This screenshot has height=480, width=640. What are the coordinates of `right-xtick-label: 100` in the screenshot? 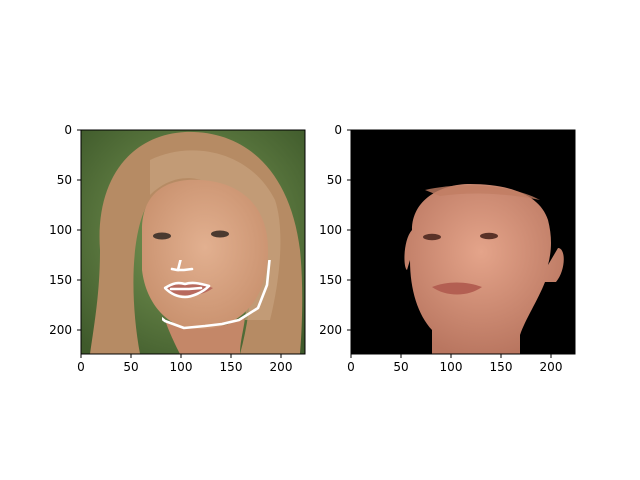 It's located at (451, 367).